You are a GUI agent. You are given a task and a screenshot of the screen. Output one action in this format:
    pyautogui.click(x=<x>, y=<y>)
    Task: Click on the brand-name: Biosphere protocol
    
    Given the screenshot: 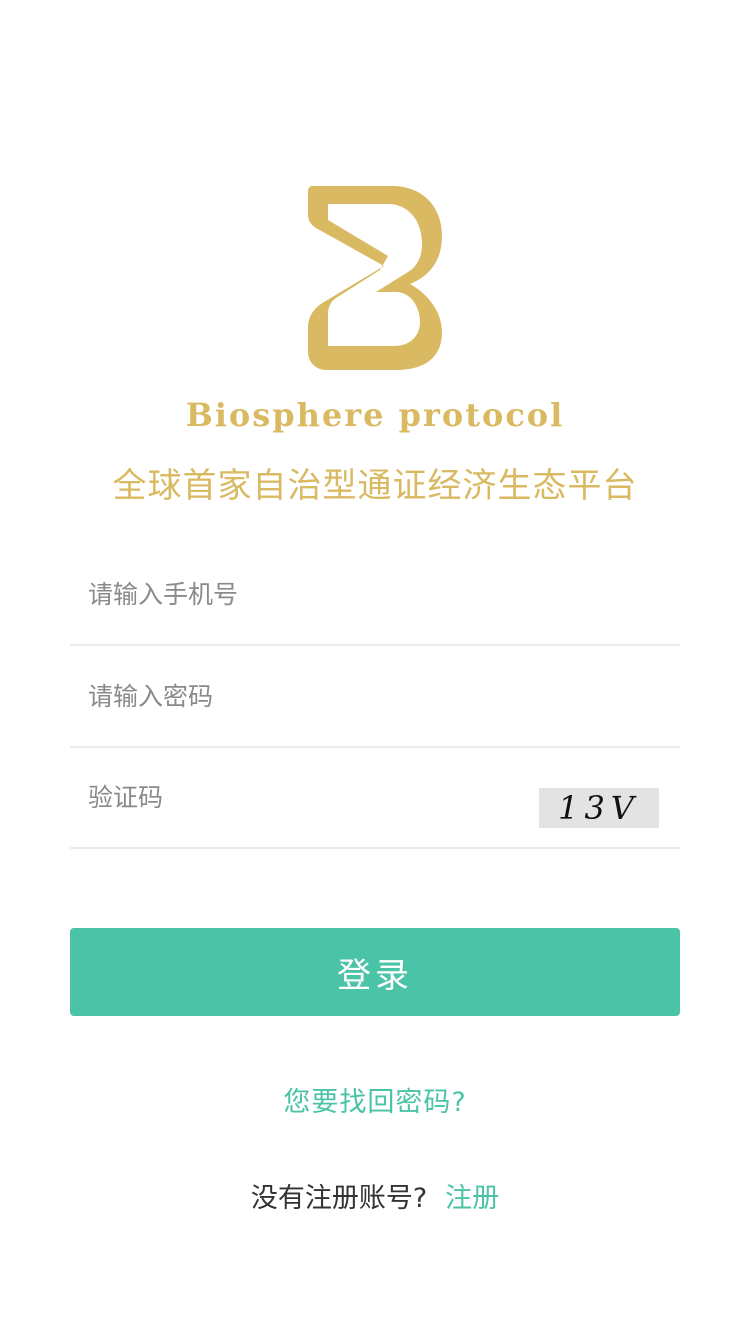 What is the action you would take?
    pyautogui.click(x=375, y=415)
    